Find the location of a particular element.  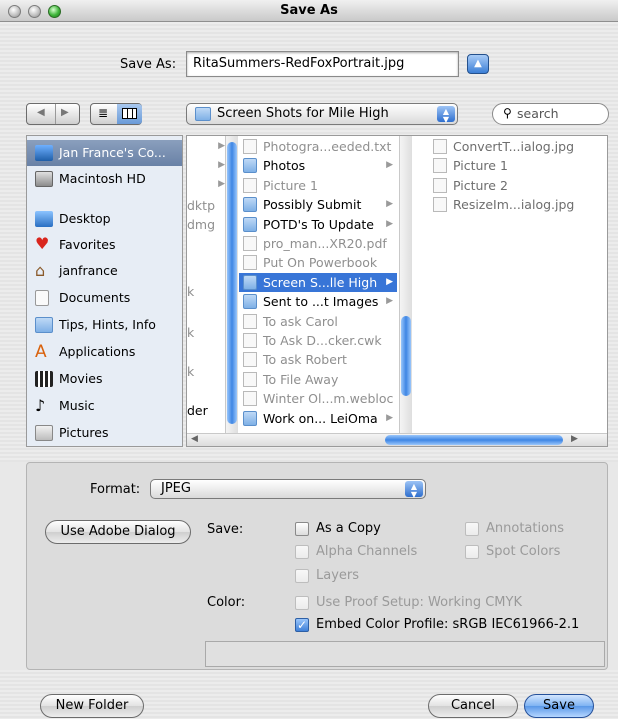

sidebar-item-applications: A Applications is located at coordinates (104, 352).